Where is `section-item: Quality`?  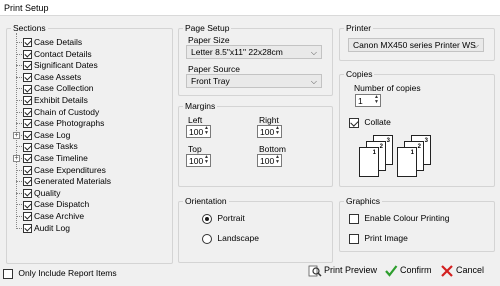 section-item: Quality is located at coordinates (41, 193).